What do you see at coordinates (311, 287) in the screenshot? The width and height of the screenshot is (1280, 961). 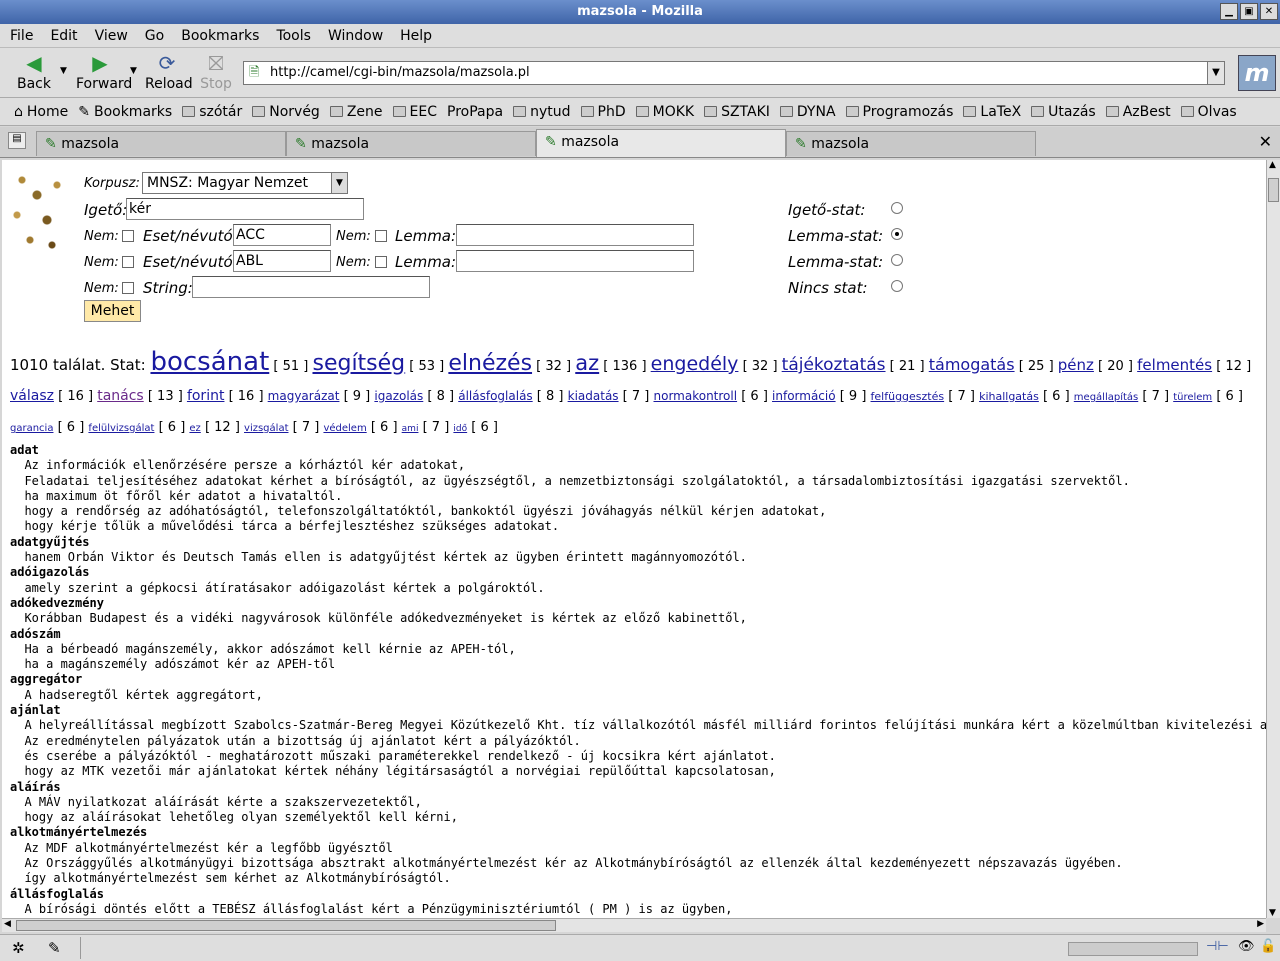 I see `string-input` at bounding box center [311, 287].